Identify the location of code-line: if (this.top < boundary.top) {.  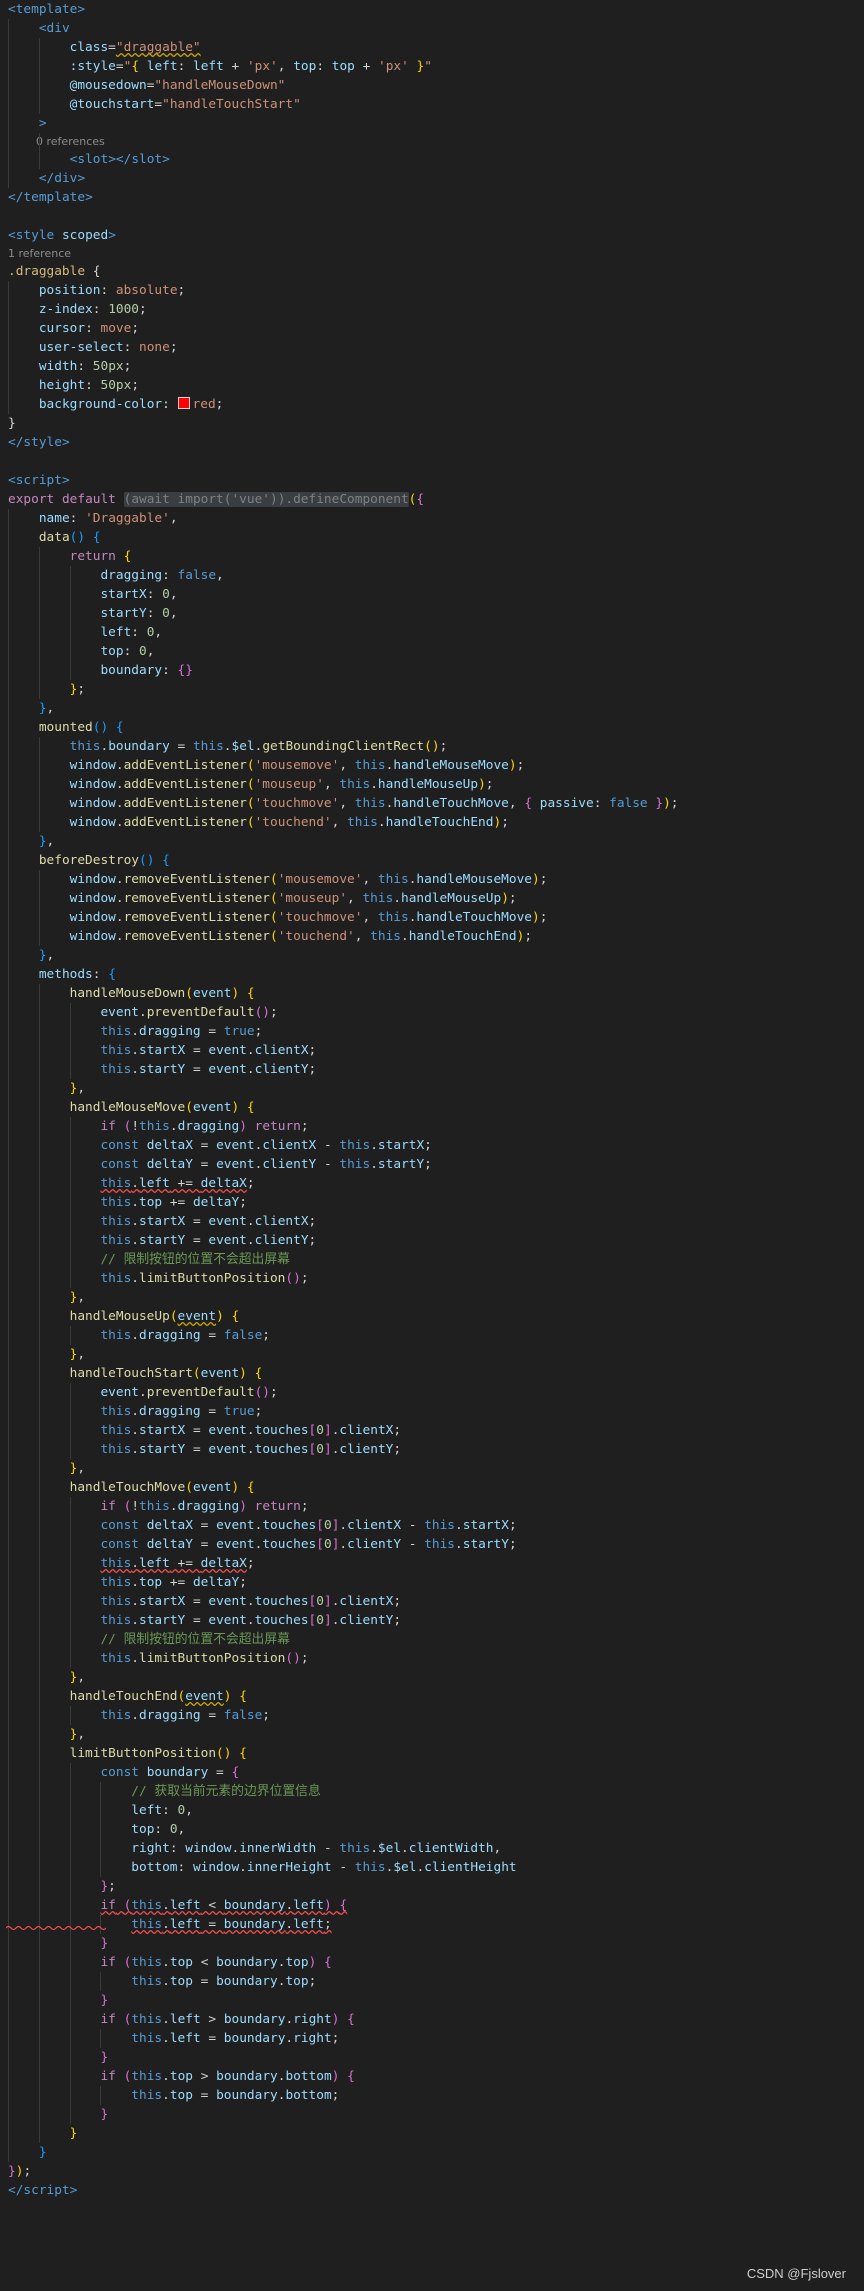
(432, 1962).